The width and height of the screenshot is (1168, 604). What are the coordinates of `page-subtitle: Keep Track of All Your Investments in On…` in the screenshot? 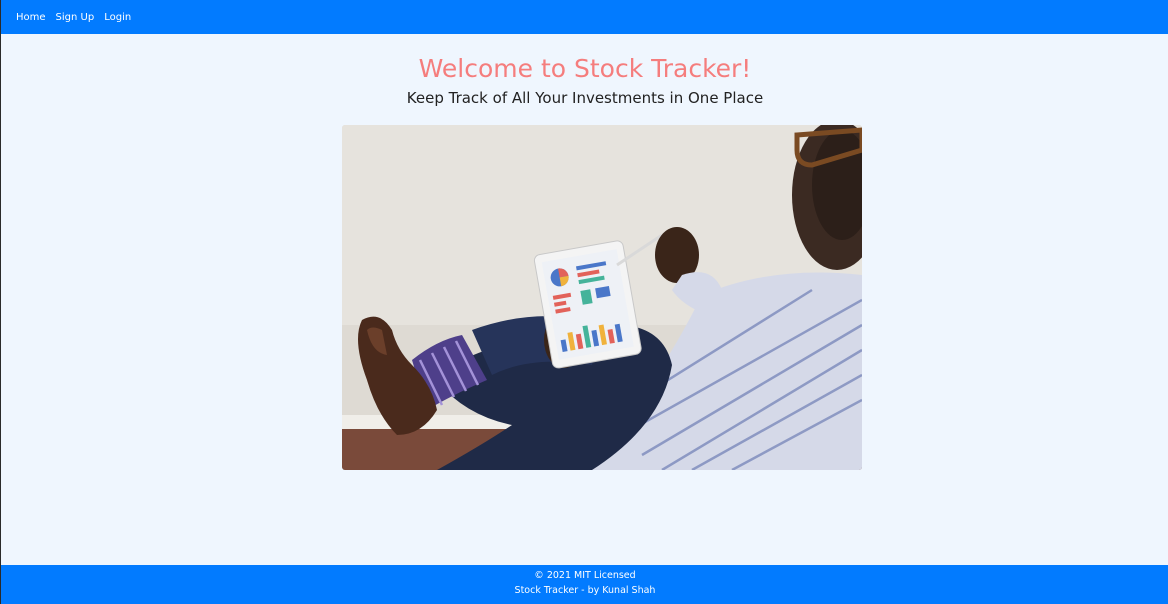 It's located at (585, 98).